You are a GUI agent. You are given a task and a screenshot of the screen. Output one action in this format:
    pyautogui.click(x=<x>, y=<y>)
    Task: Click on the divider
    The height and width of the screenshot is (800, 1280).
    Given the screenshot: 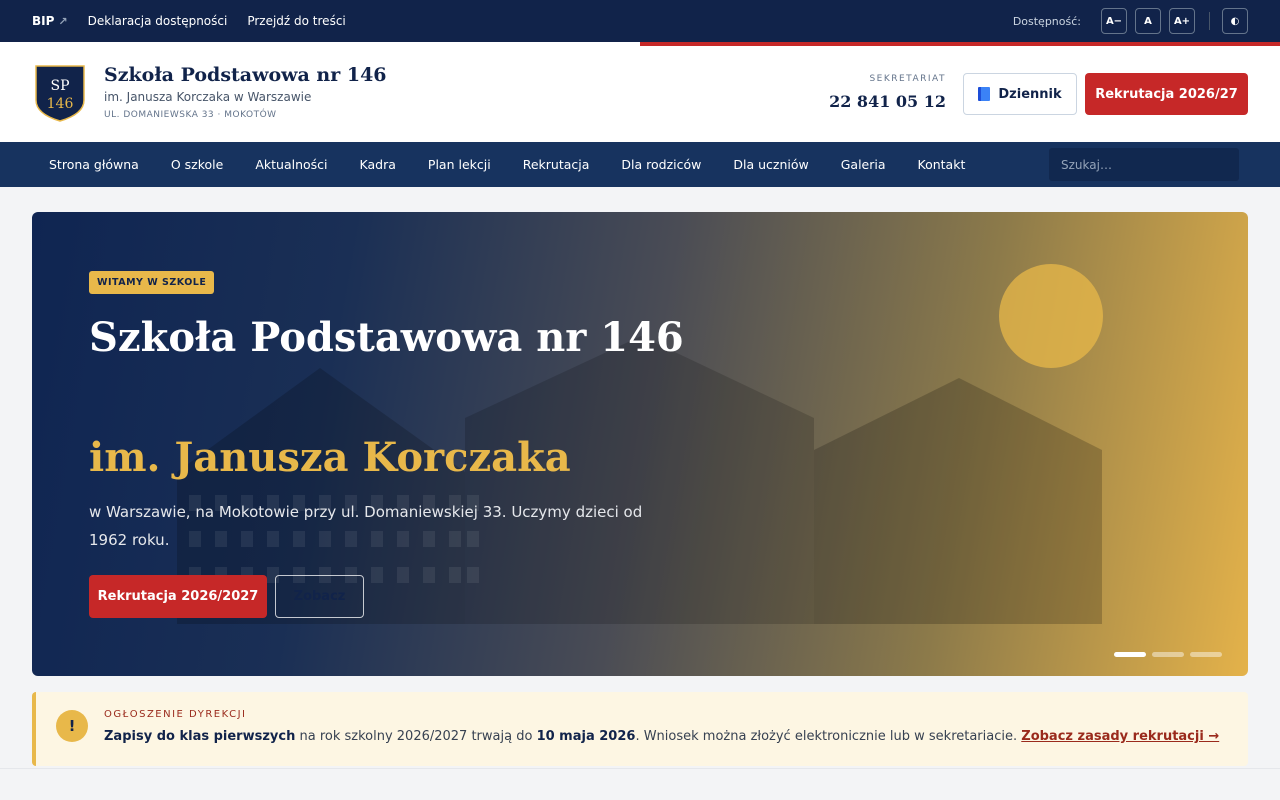 What is the action you would take?
    pyautogui.click(x=1209, y=21)
    